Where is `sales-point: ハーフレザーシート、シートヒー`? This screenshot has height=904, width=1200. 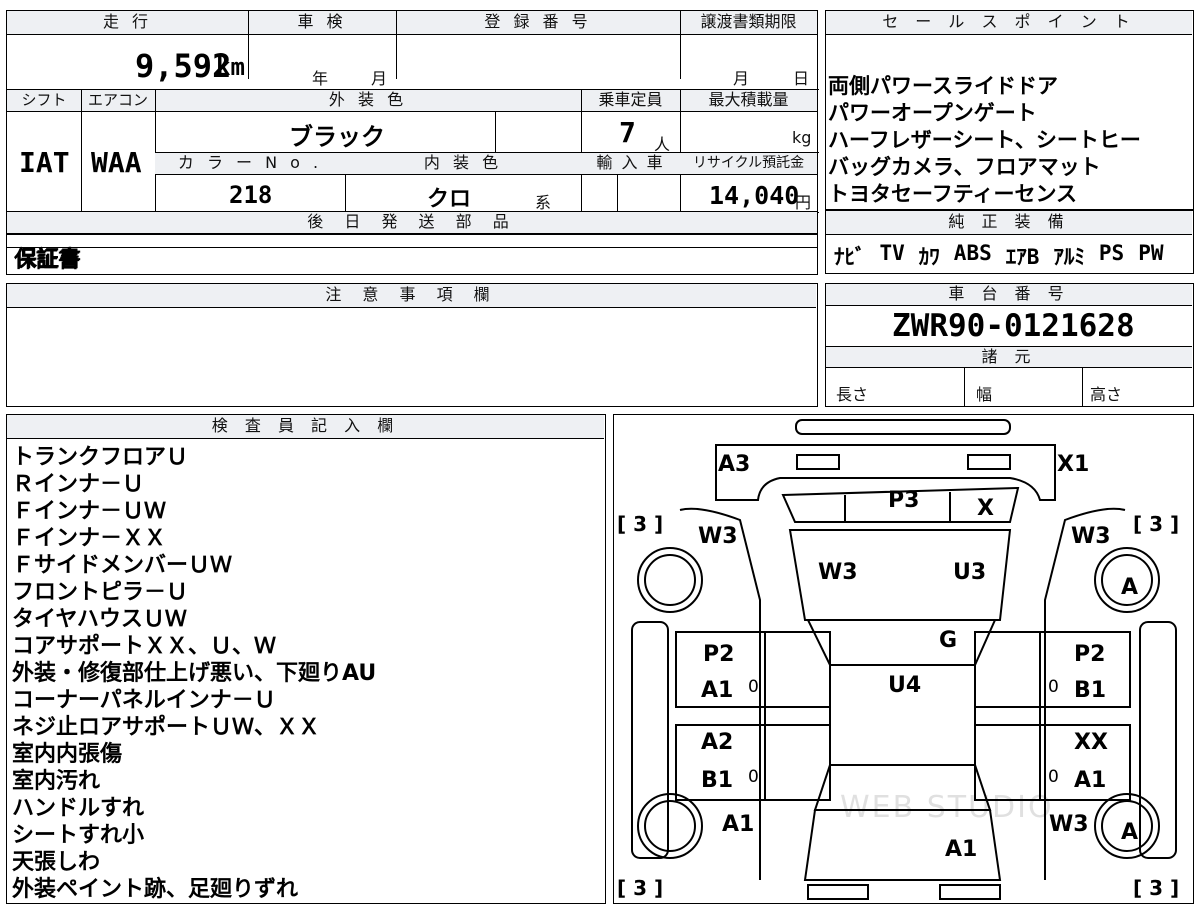
sales-point: ハーフレザーシート、シートヒー is located at coordinates (984, 140).